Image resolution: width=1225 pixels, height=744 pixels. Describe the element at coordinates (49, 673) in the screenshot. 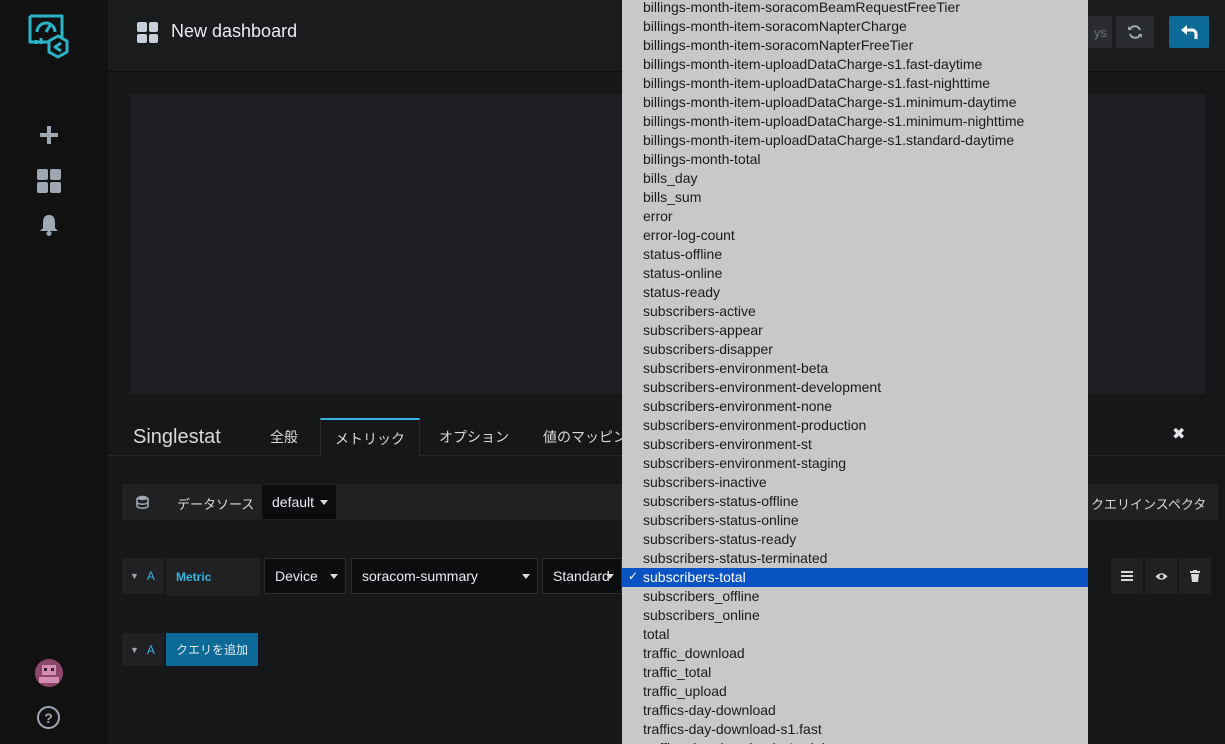

I see `avatar` at that location.